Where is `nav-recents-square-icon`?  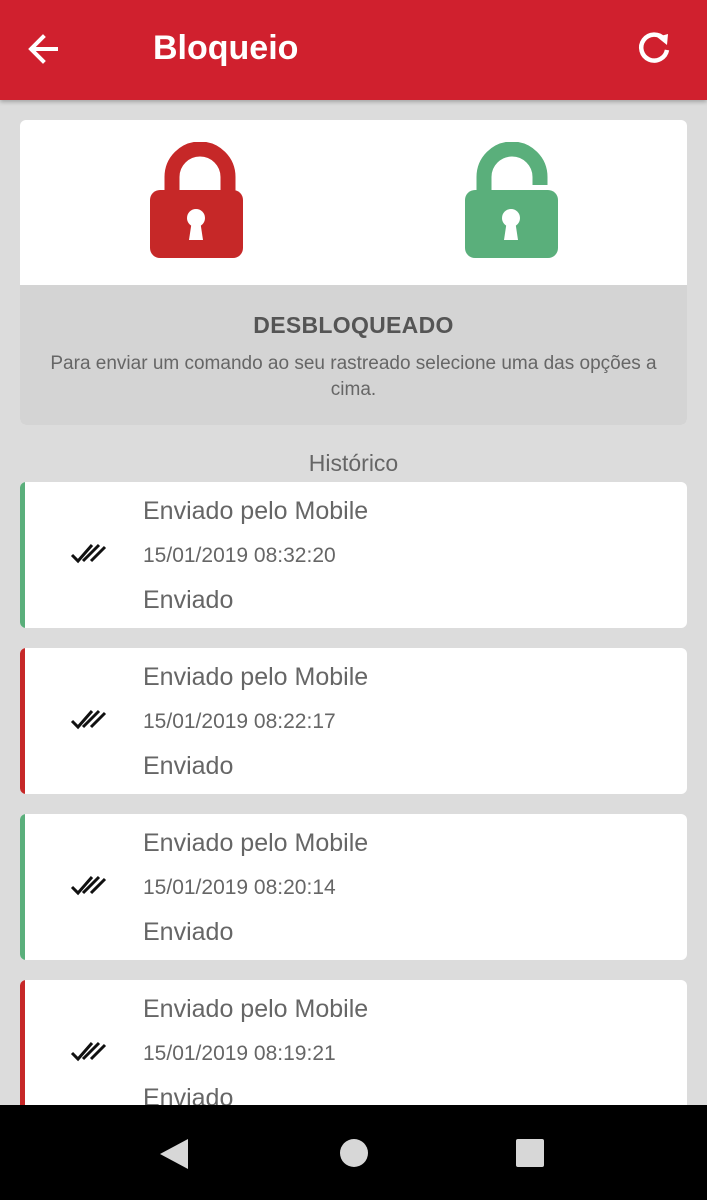
nav-recents-square-icon is located at coordinates (530, 1153).